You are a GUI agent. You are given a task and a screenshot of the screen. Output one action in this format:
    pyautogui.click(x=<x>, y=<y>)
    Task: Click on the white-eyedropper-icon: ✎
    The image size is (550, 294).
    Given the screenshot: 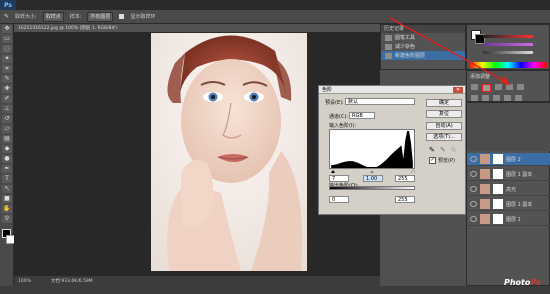 What is the action you would take?
    pyautogui.click(x=454, y=150)
    